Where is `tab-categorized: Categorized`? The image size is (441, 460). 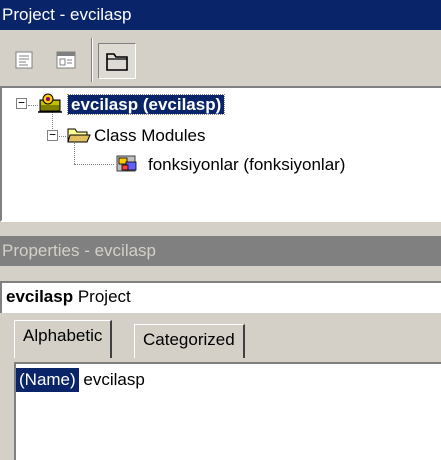 tab-categorized: Categorized is located at coordinates (189, 341).